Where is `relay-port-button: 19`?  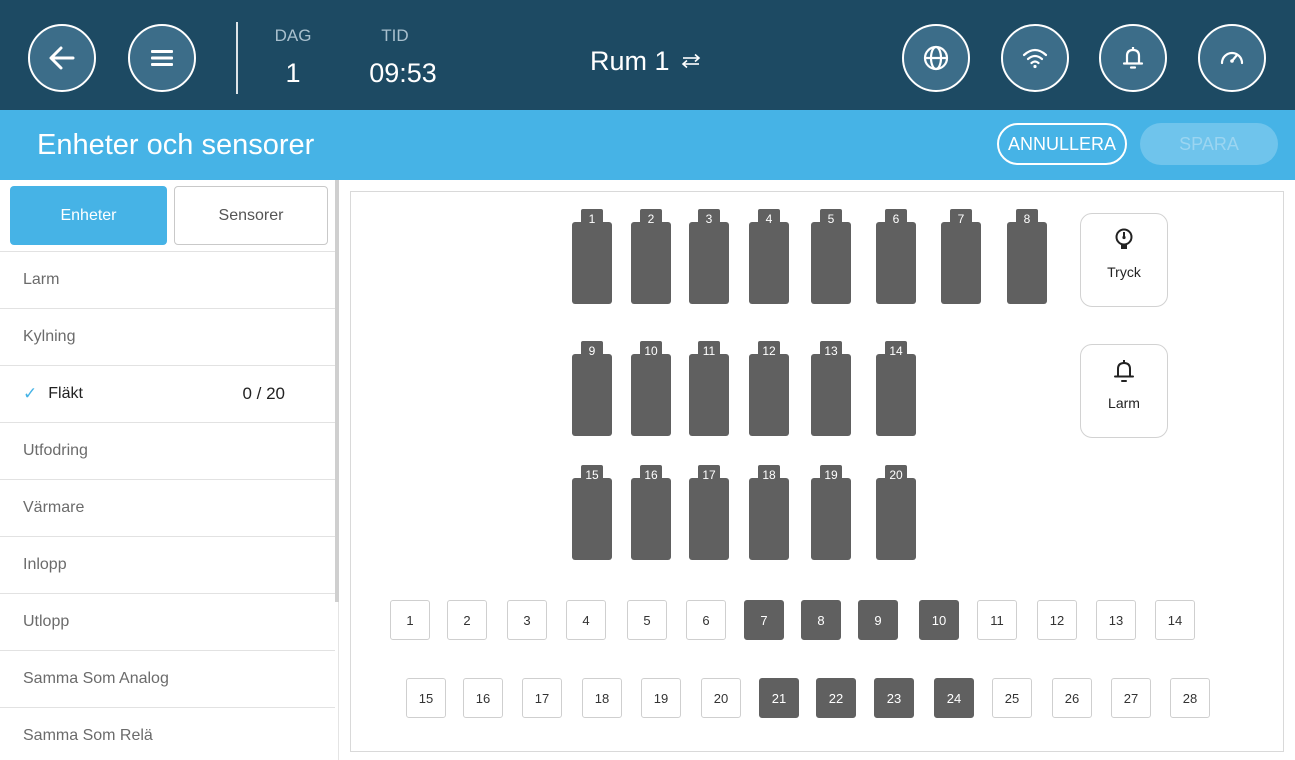
relay-port-button: 19 is located at coordinates (661, 698).